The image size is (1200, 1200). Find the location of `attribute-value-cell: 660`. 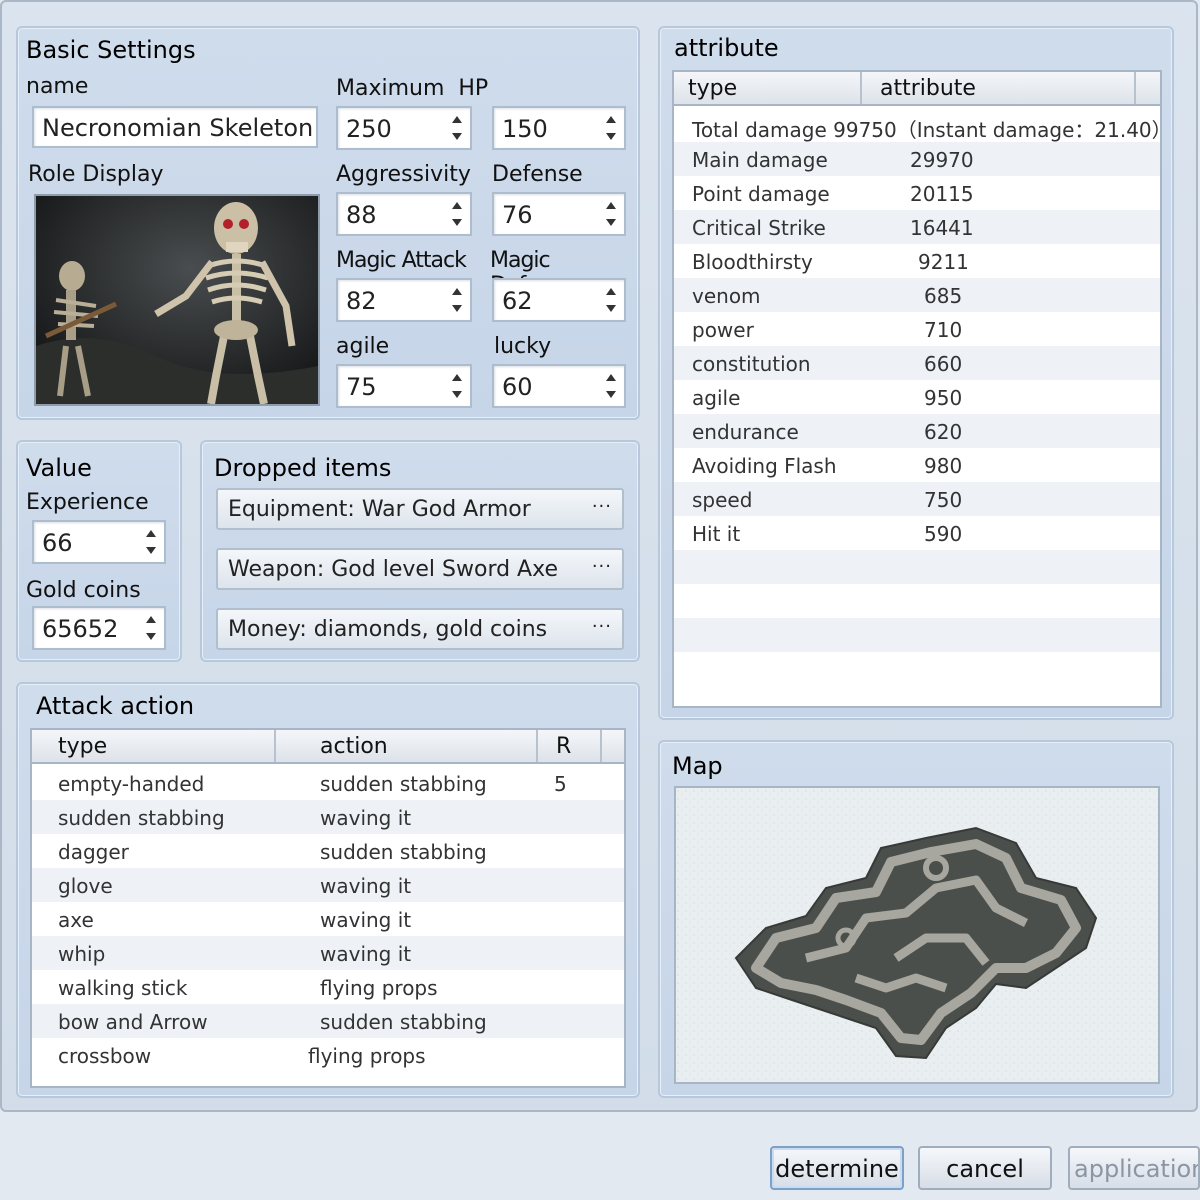

attribute-value-cell: 660 is located at coordinates (943, 364).